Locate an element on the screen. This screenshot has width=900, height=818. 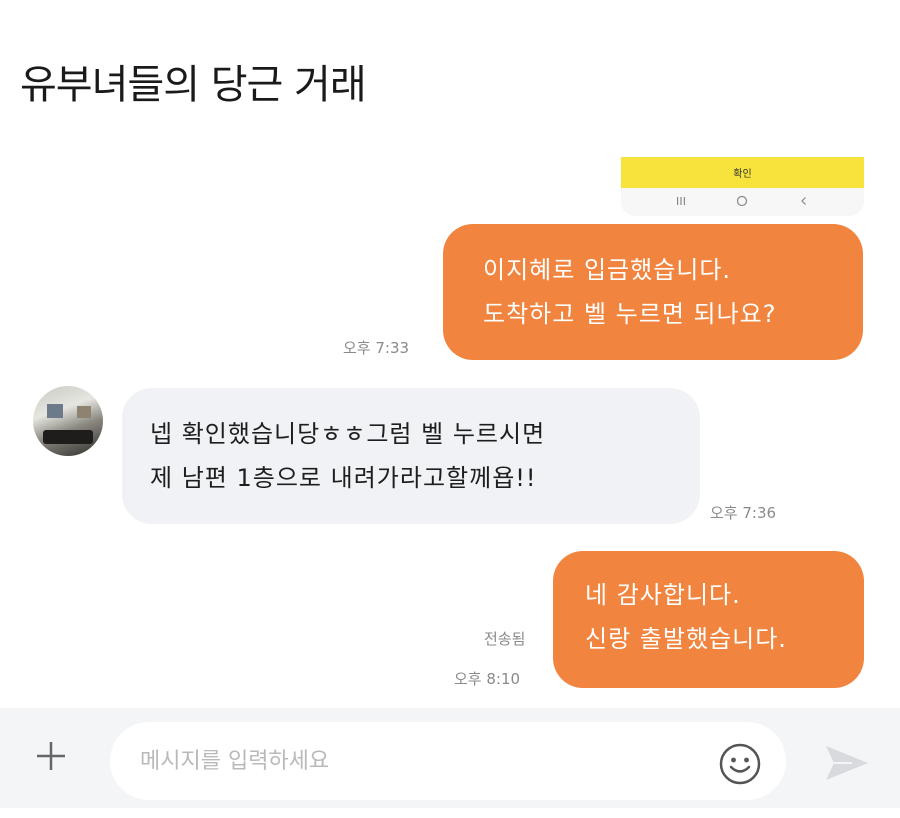
smiley-icon is located at coordinates (740, 766).